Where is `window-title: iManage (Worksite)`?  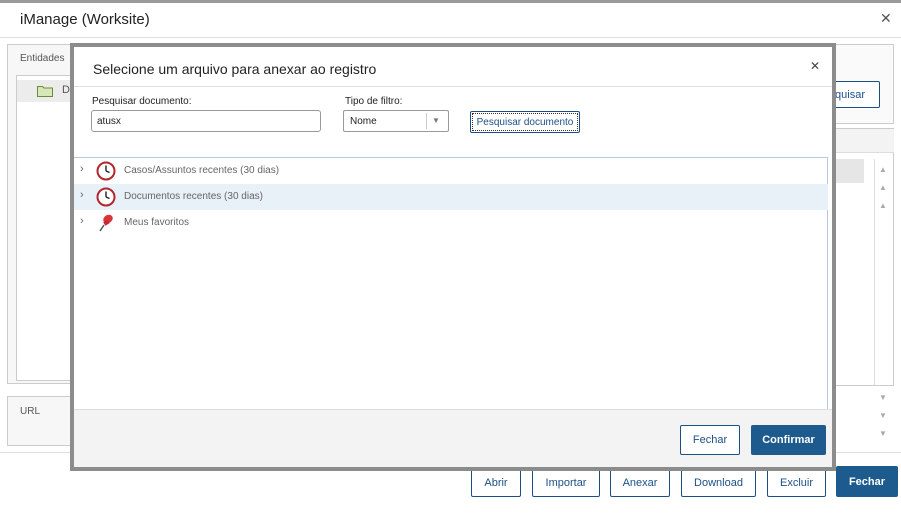
window-title: iManage (Worksite) is located at coordinates (85, 19).